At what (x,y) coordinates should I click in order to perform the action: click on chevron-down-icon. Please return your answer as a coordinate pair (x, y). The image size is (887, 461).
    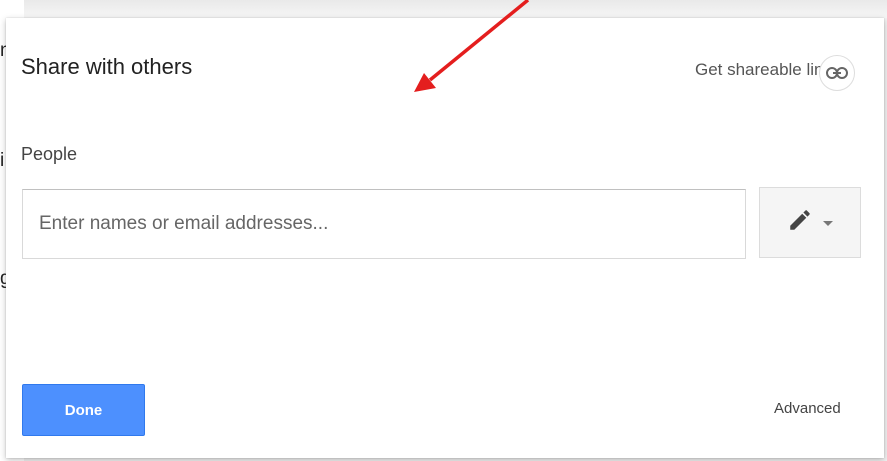
    Looking at the image, I should click on (828, 223).